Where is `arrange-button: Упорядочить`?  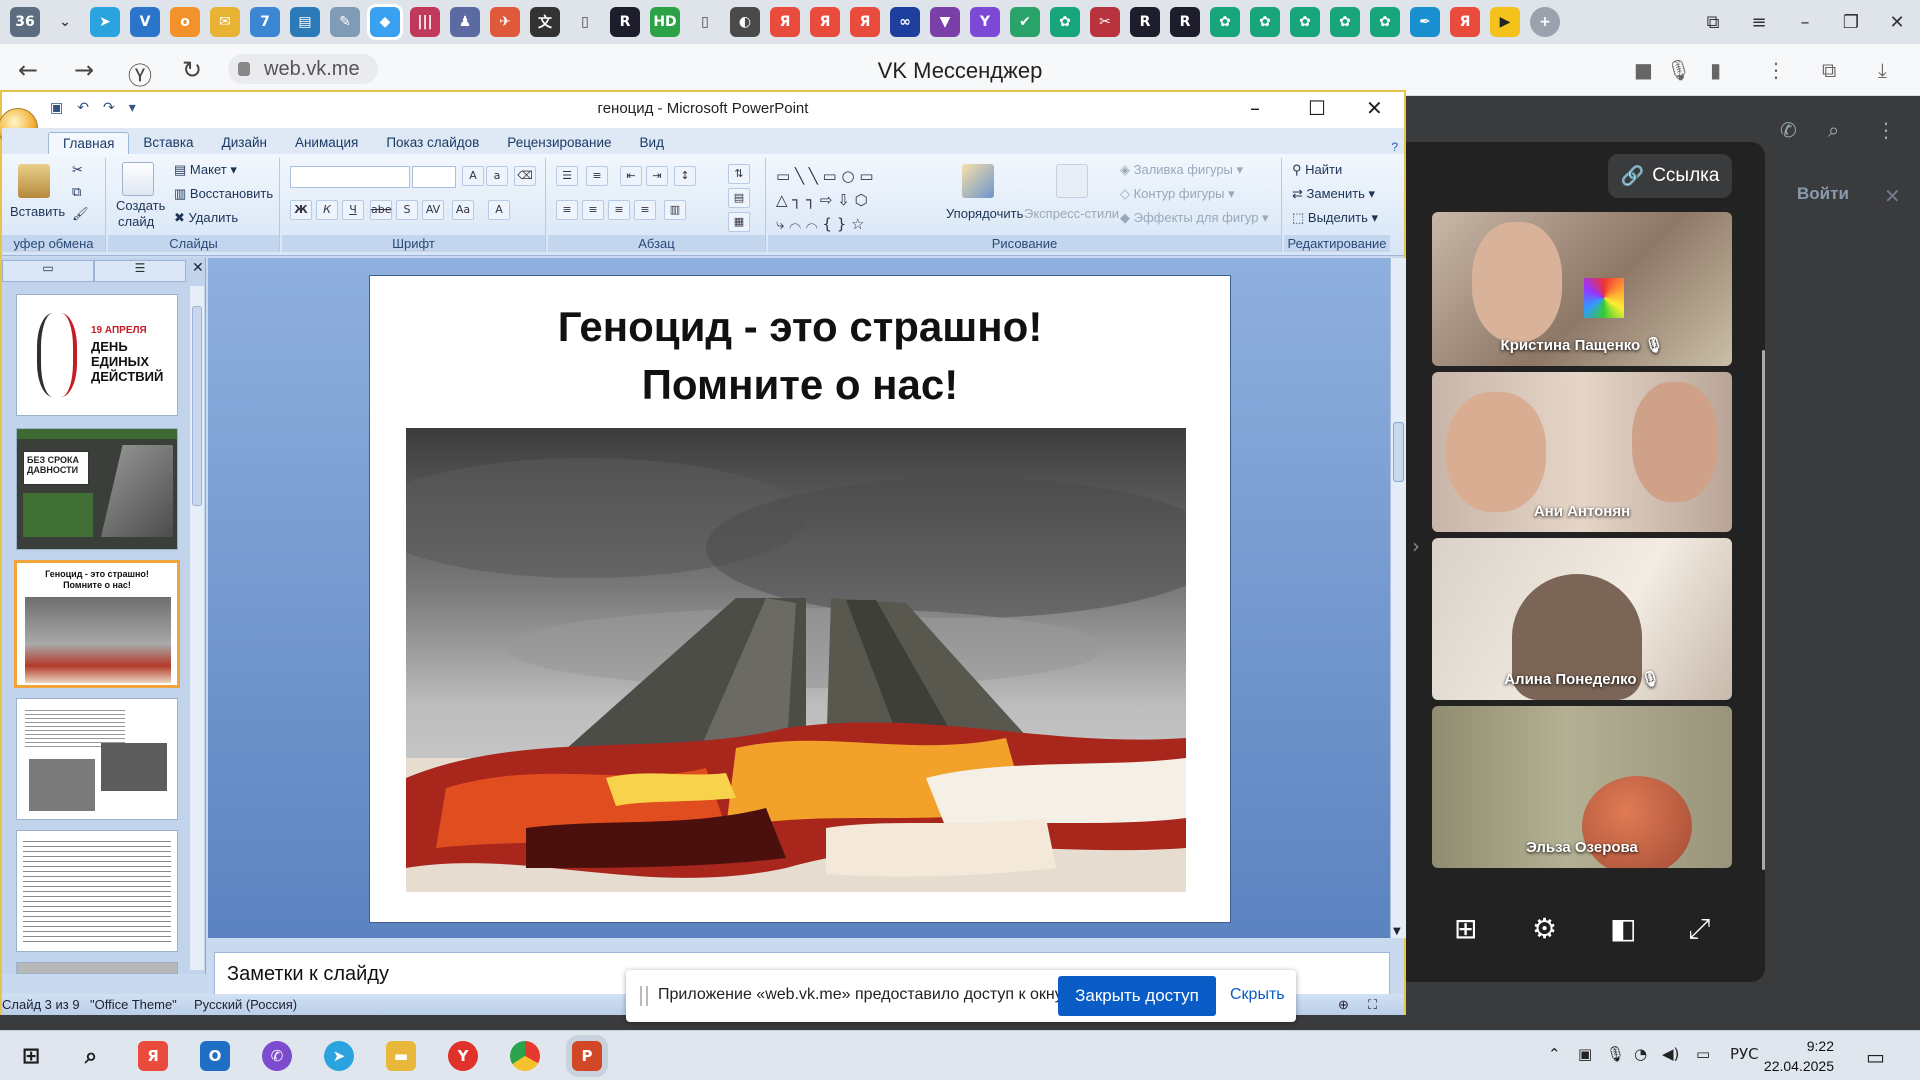
arrange-button: Упорядочить is located at coordinates (984, 213).